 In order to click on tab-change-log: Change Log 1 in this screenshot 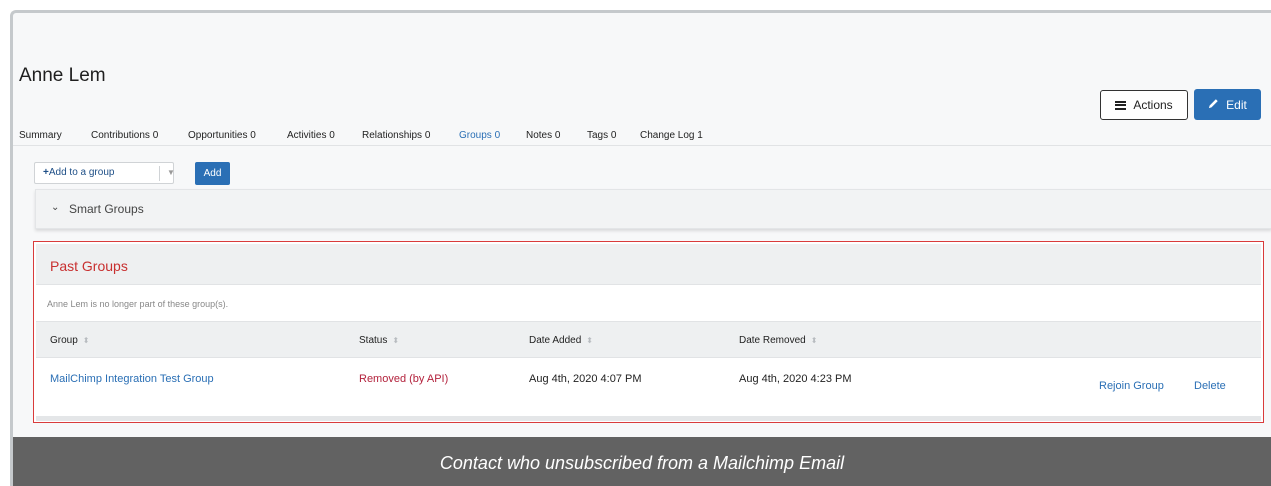, I will do `click(671, 135)`.